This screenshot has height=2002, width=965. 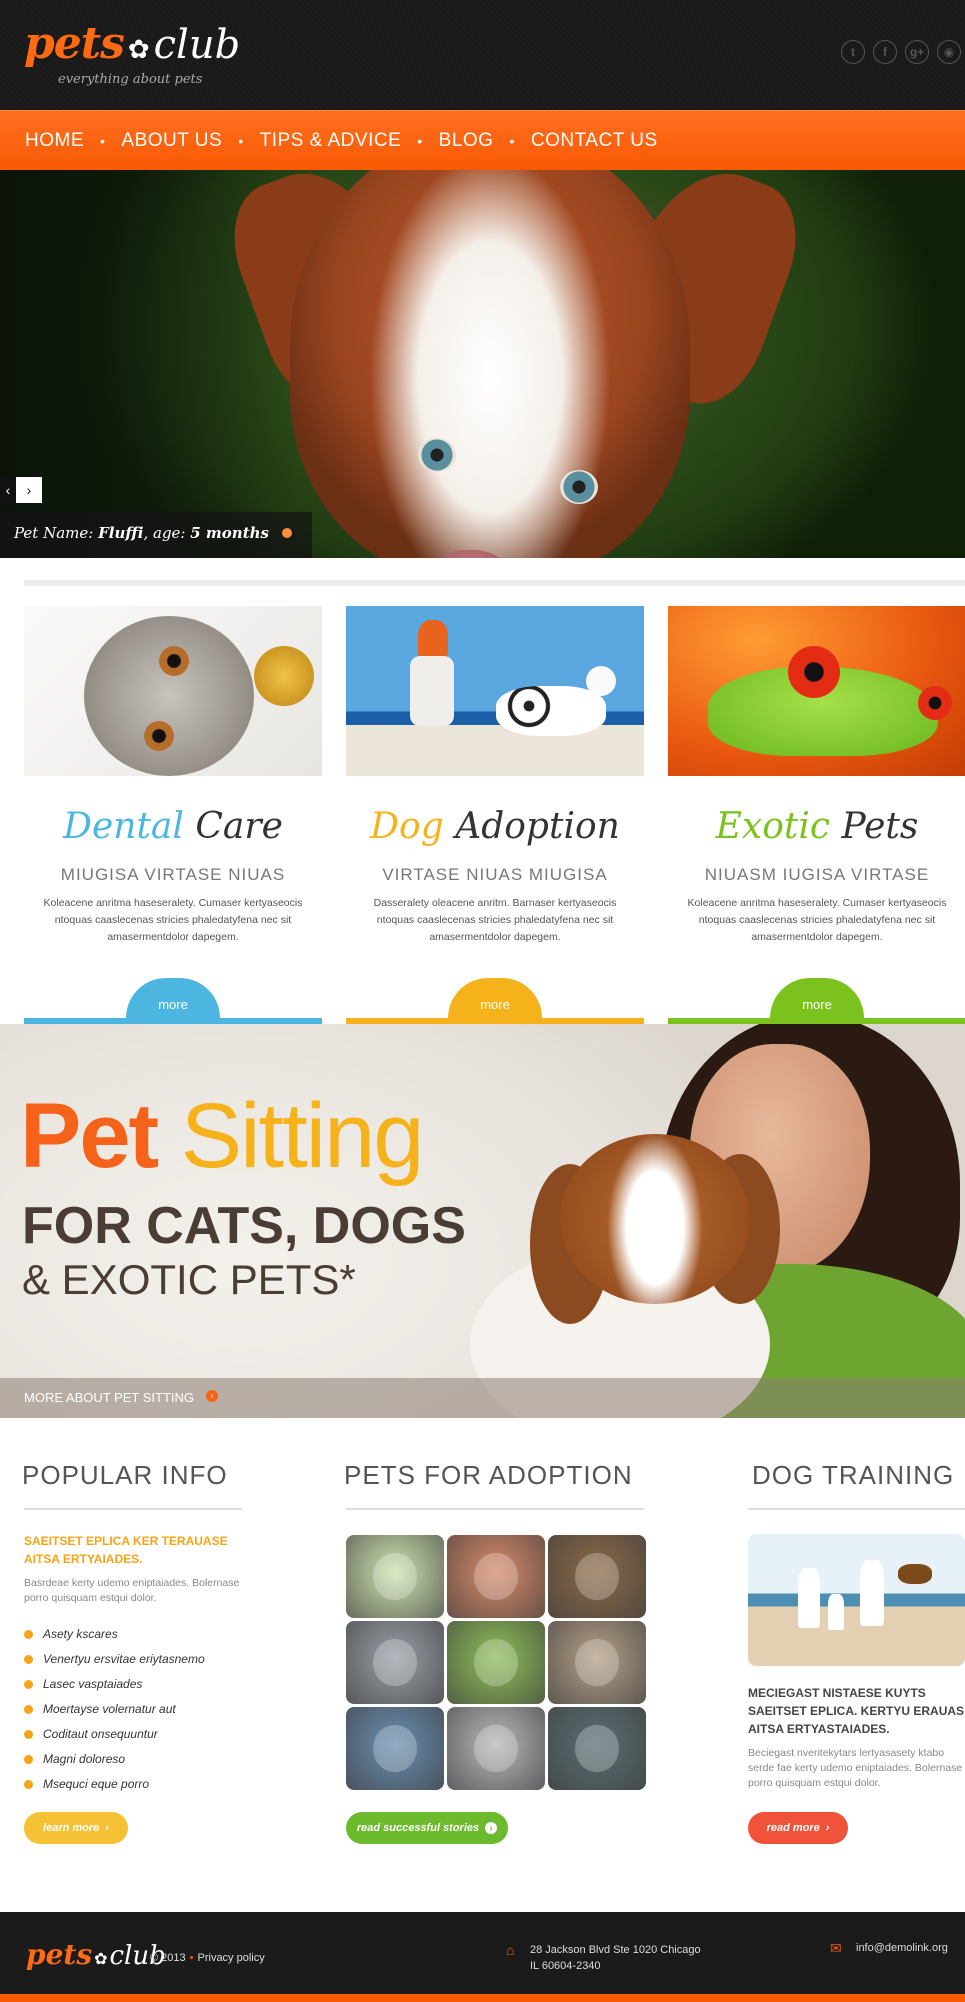 What do you see at coordinates (655, 1219) in the screenshot?
I see `spaniel-head` at bounding box center [655, 1219].